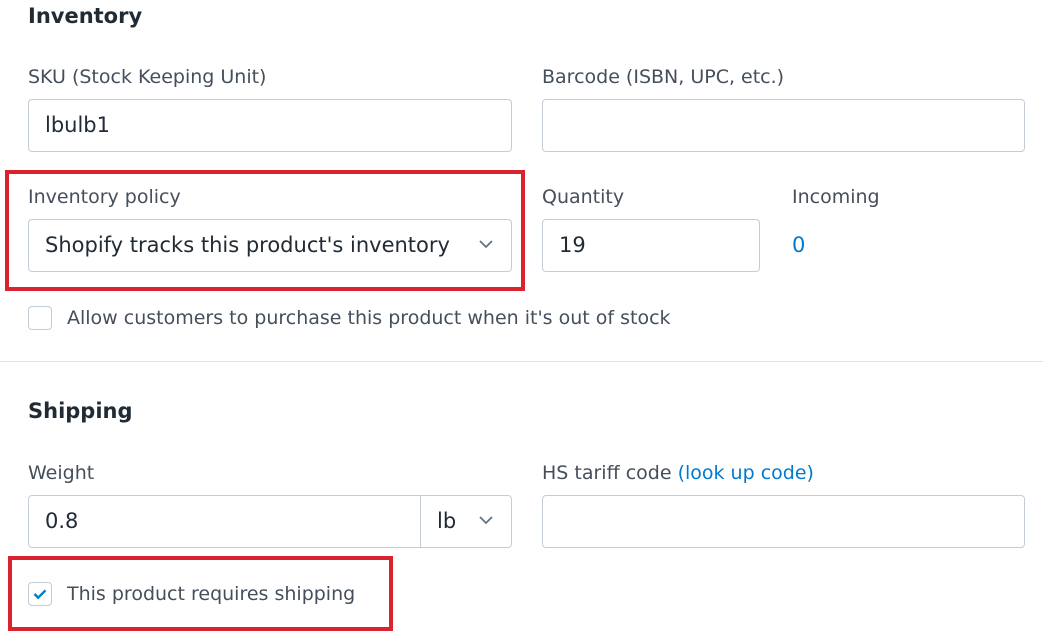  I want to click on shipping-heading: Shipping, so click(80, 411).